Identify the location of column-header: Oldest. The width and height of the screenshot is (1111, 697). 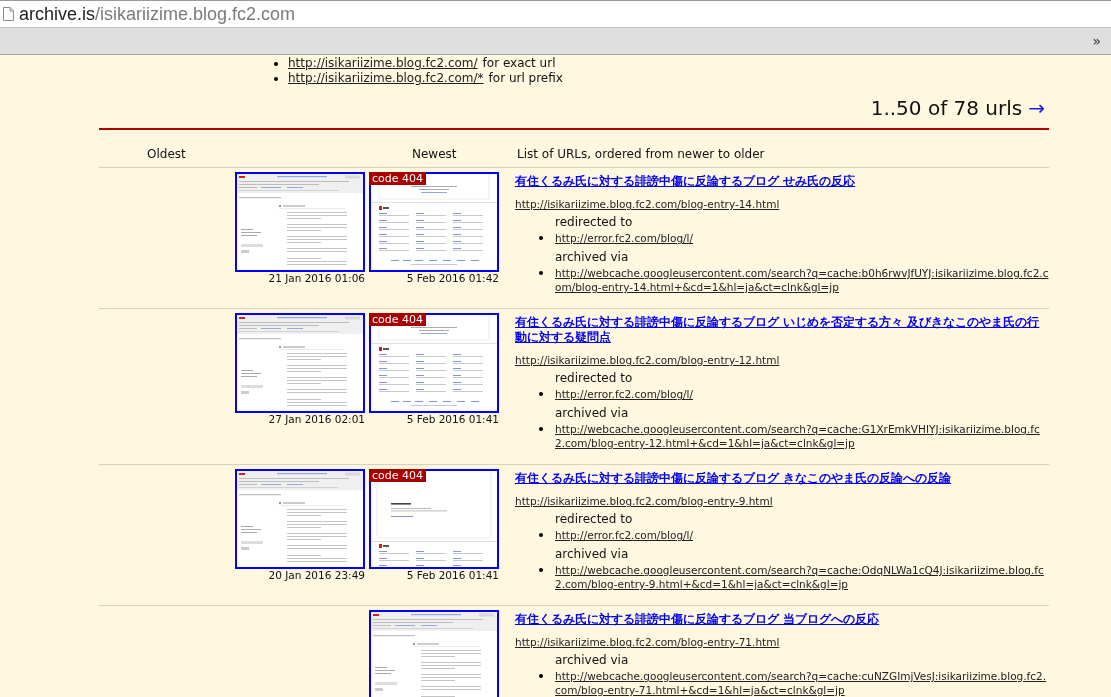
(166, 154).